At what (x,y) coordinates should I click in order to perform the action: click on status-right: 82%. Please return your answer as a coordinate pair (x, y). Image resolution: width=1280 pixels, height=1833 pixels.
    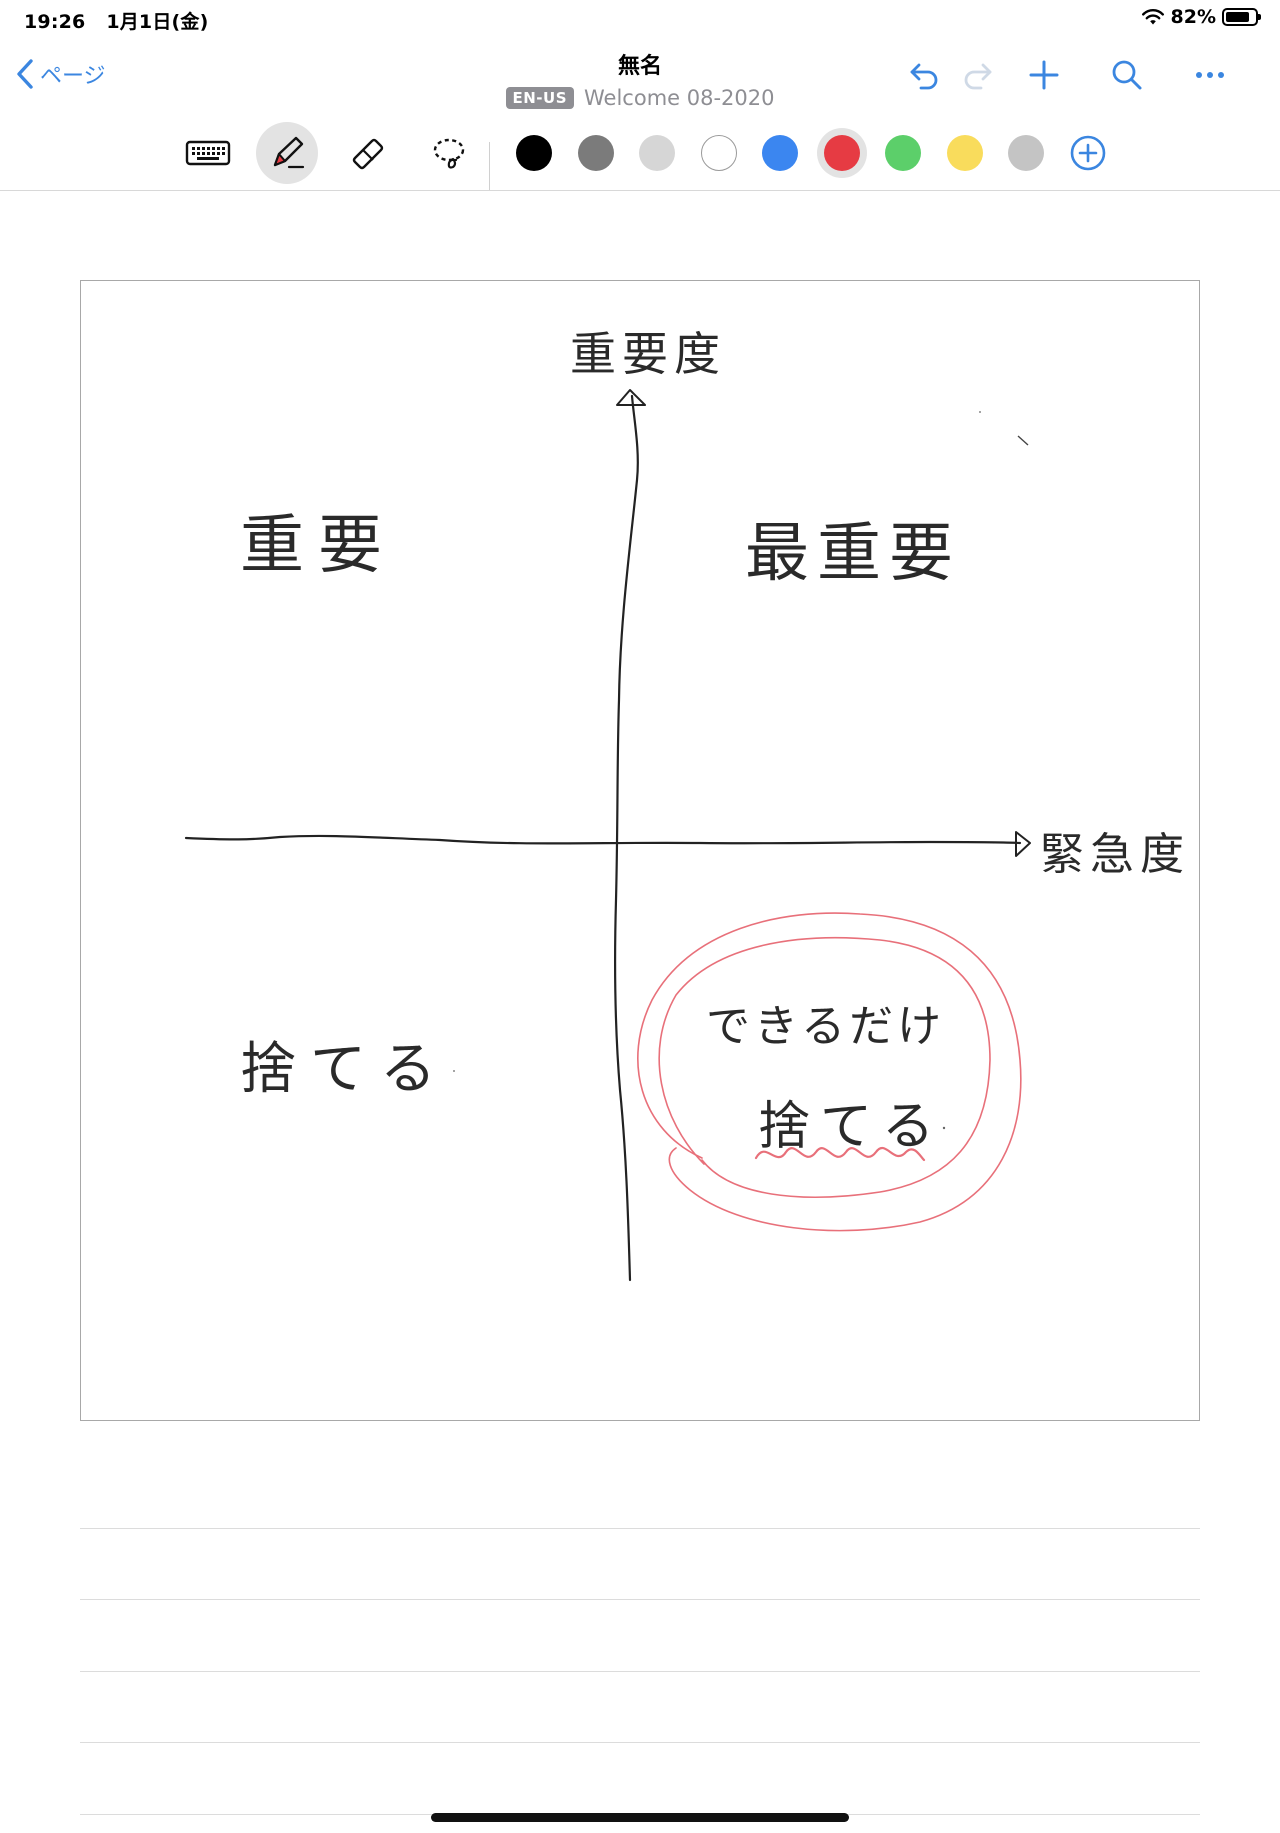
    Looking at the image, I should click on (1201, 17).